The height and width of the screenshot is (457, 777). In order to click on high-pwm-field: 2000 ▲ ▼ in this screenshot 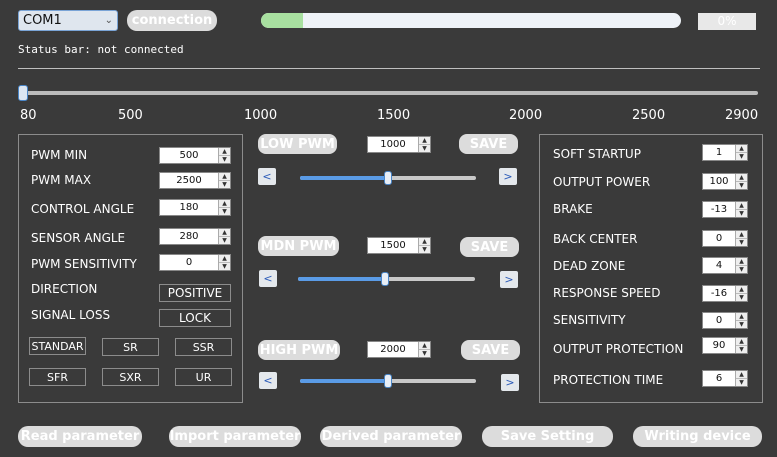, I will do `click(399, 349)`.